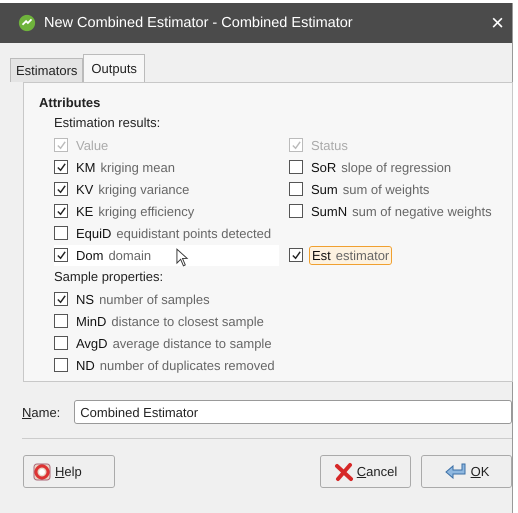  Describe the element at coordinates (329, 145) in the screenshot. I see `option-label: Status` at that location.